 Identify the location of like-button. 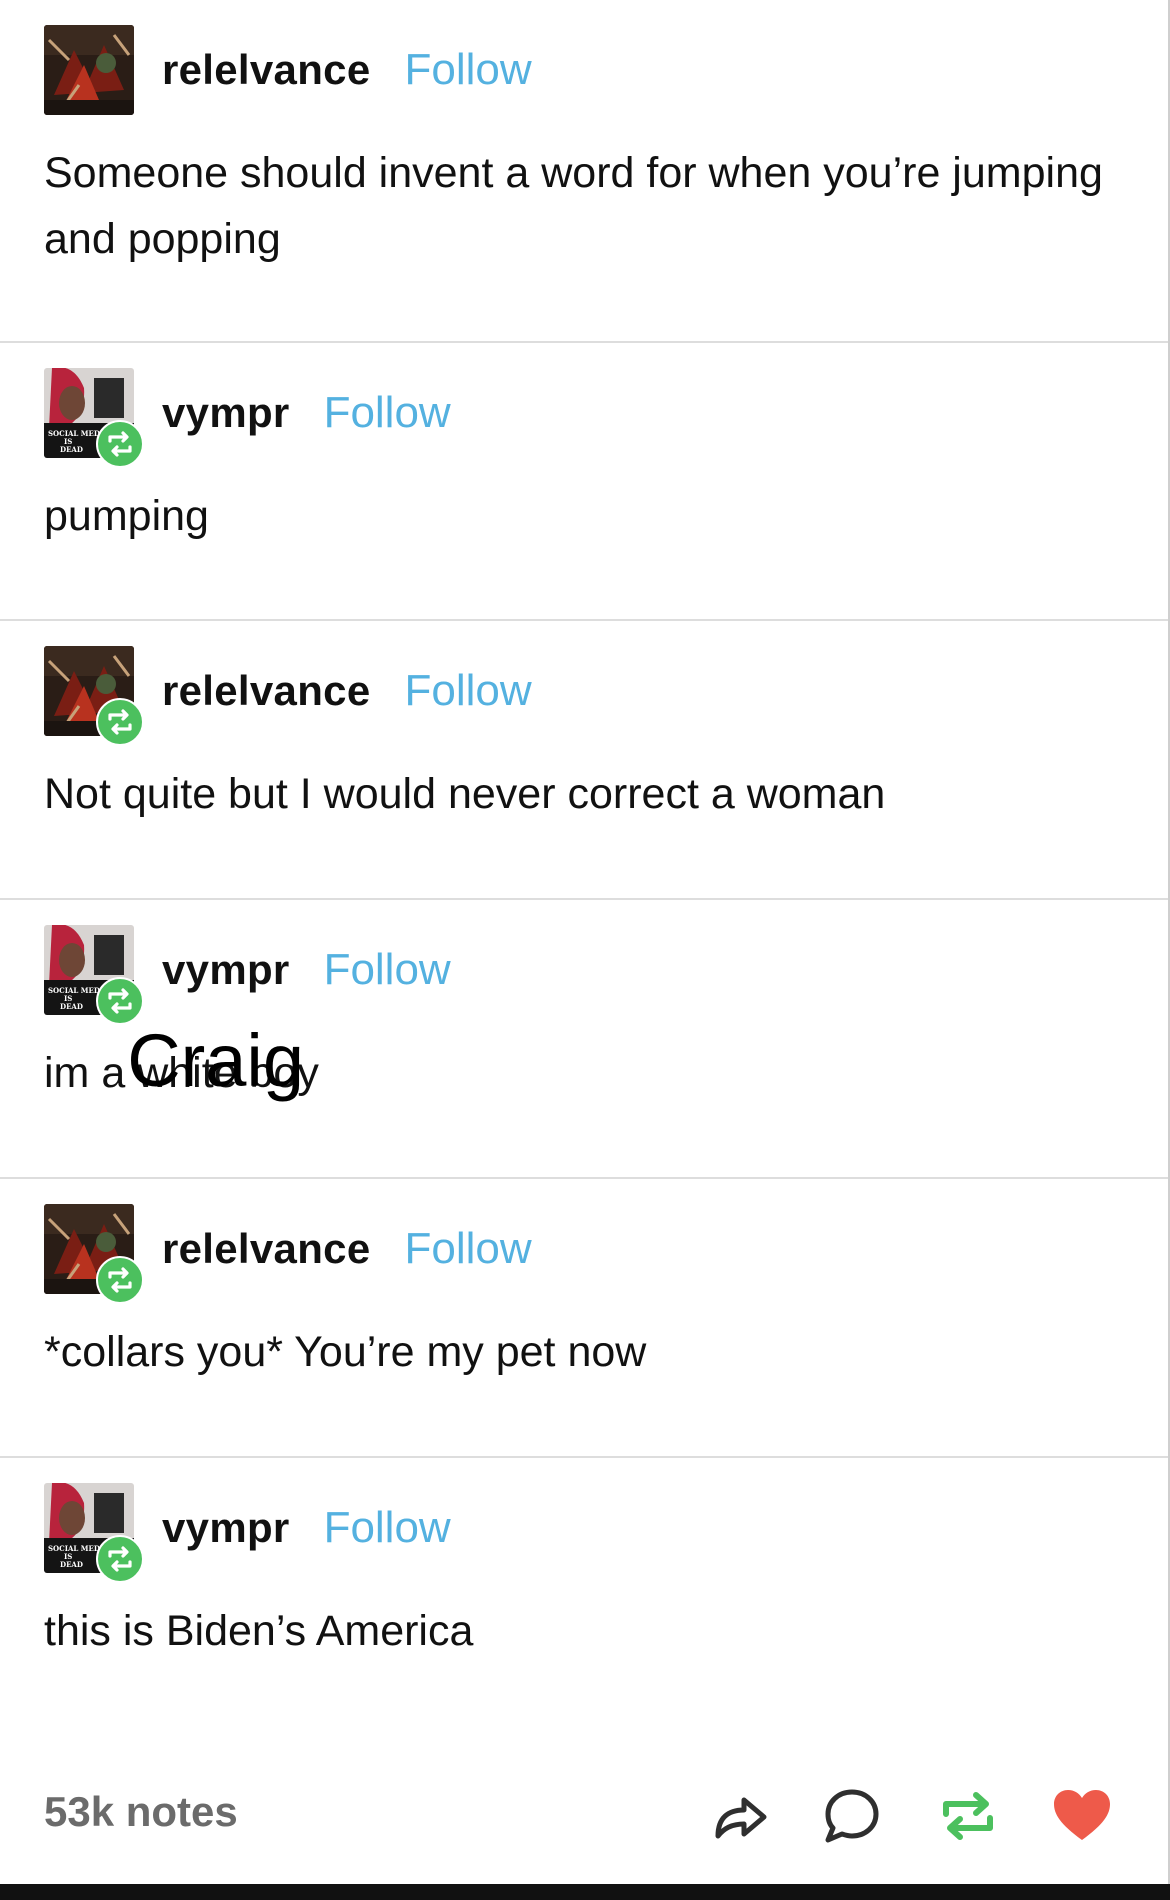
(1082, 1816).